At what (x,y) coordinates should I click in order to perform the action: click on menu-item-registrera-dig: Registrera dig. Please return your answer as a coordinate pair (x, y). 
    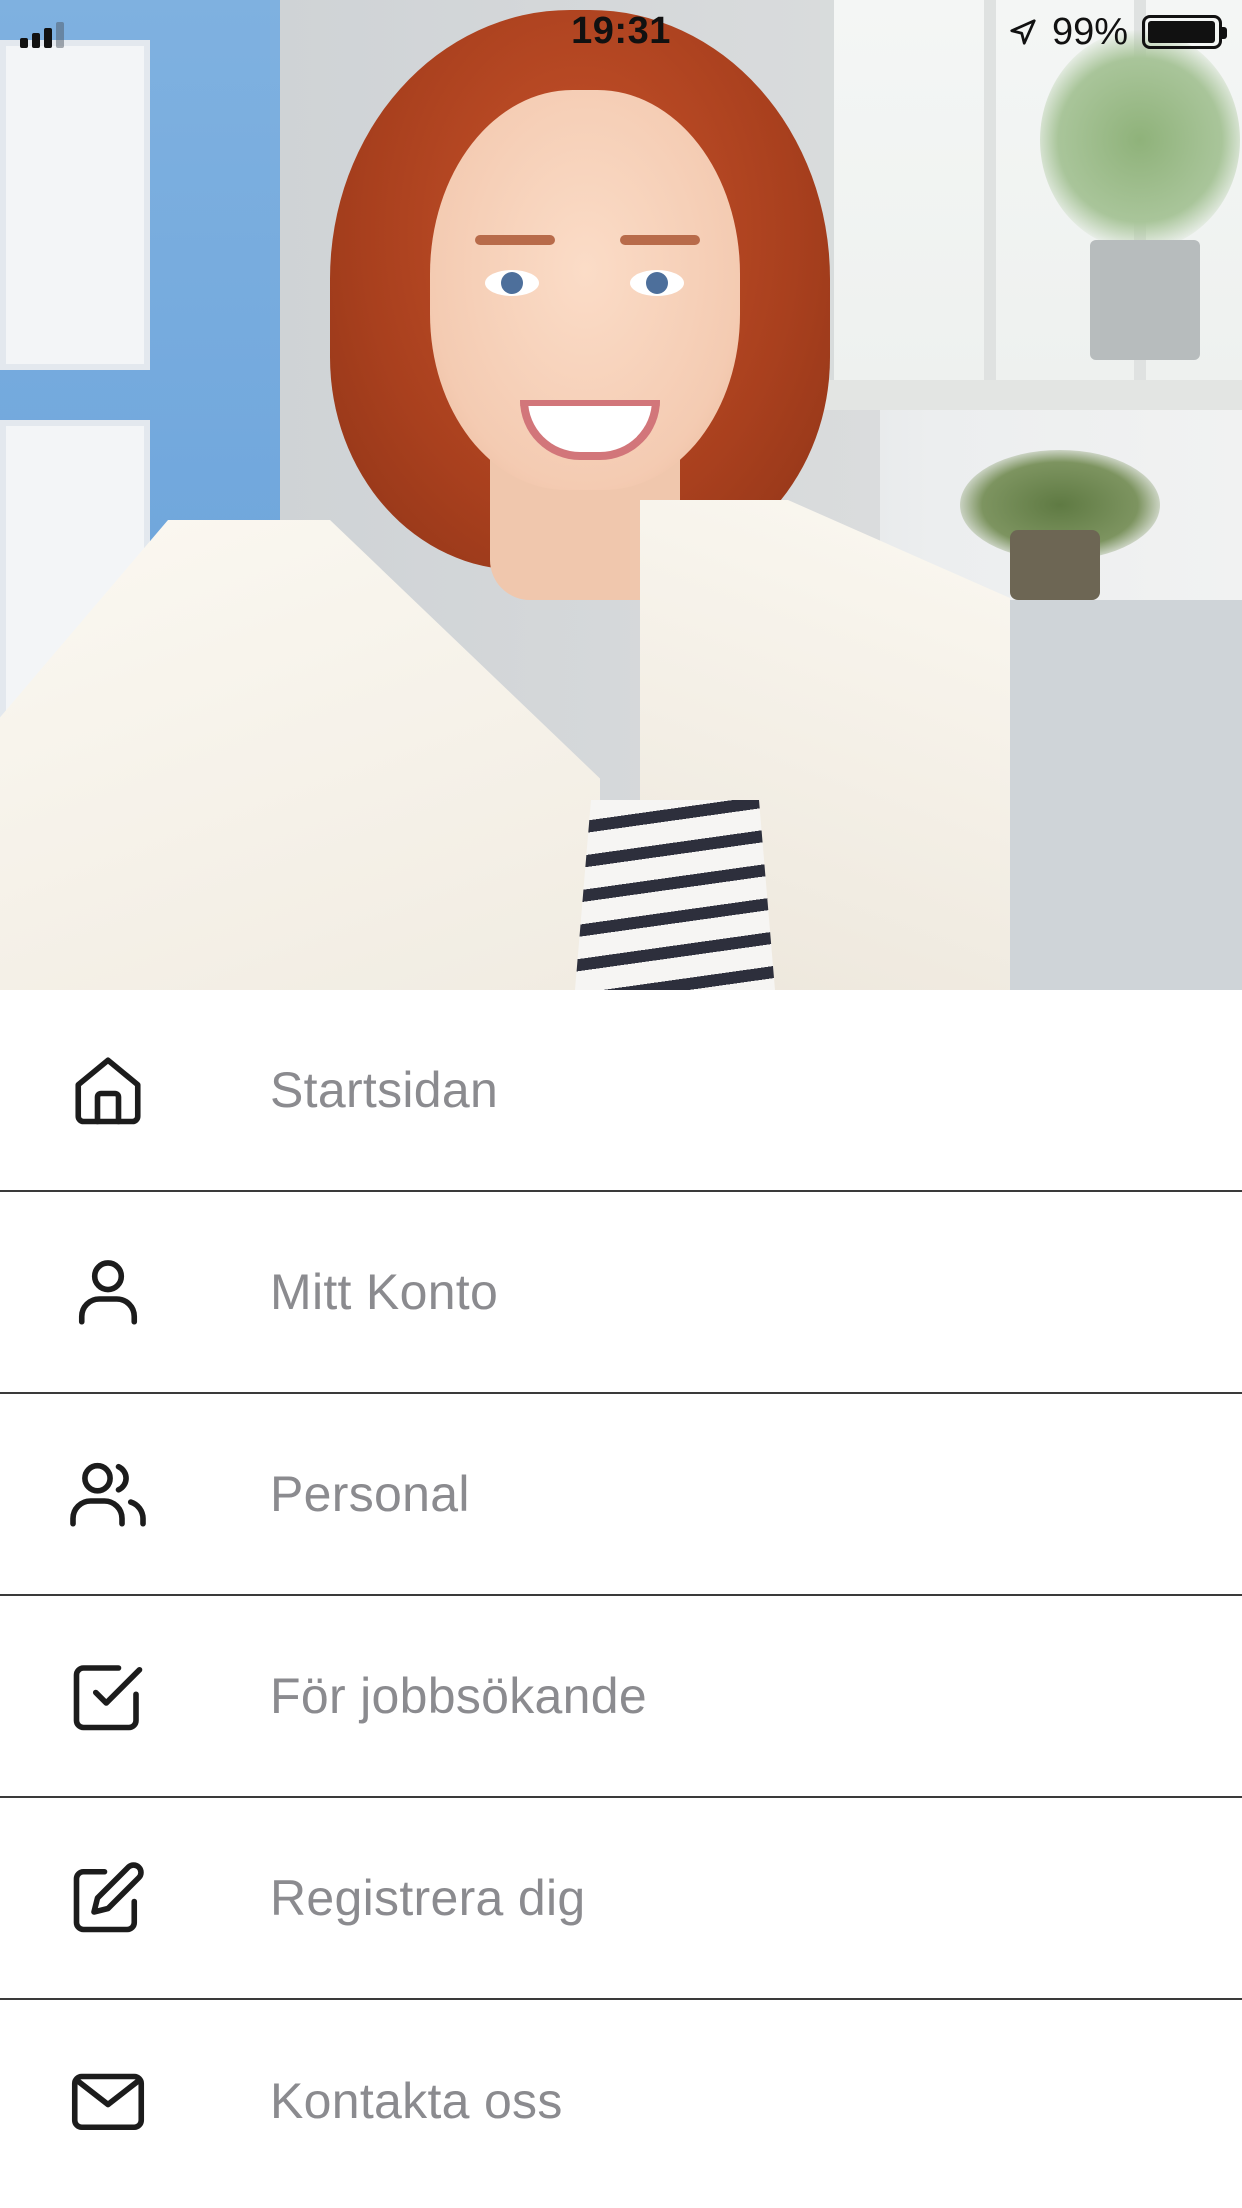
    Looking at the image, I should click on (621, 1899).